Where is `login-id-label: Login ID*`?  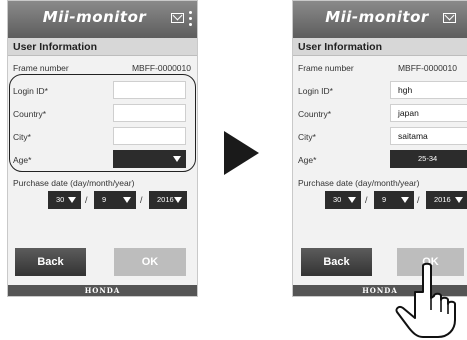 login-id-label: Login ID* is located at coordinates (315, 91).